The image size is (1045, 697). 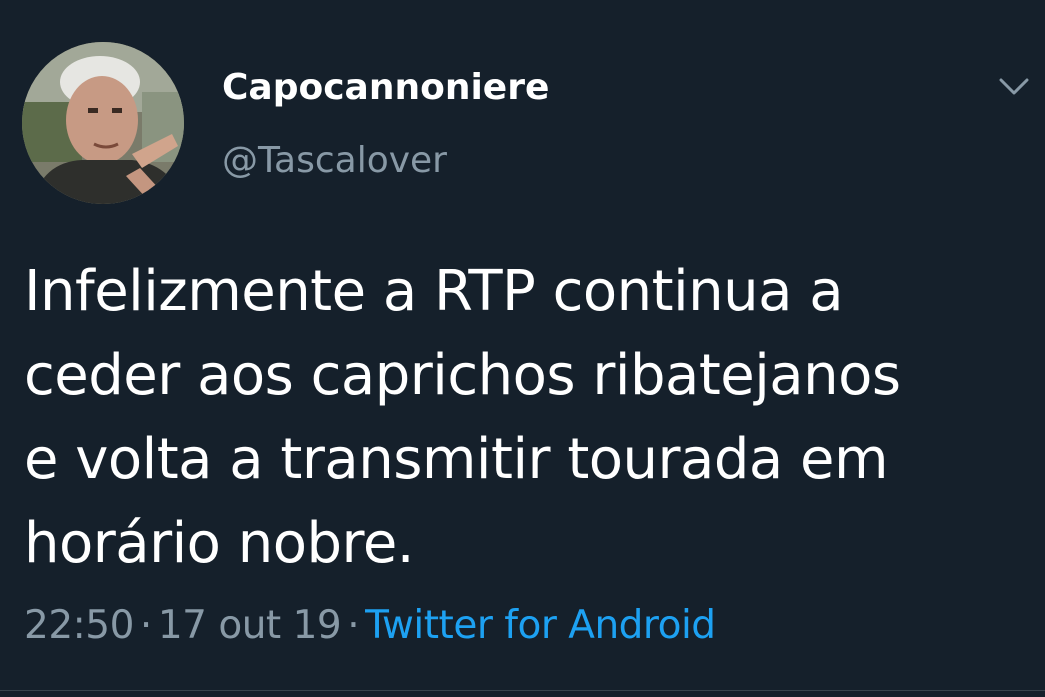 I want to click on author-handle: @Tascalover, so click(x=334, y=161).